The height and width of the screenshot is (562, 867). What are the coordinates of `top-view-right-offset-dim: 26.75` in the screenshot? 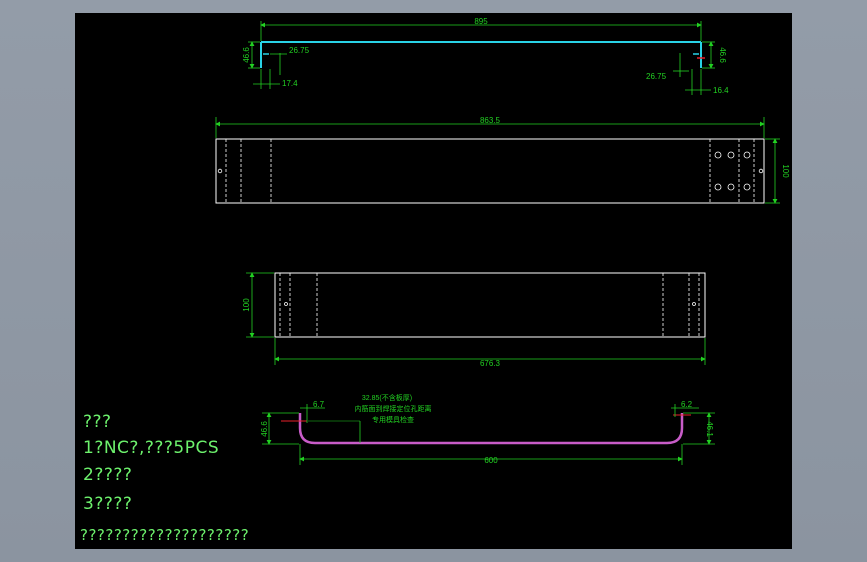 It's located at (656, 76).